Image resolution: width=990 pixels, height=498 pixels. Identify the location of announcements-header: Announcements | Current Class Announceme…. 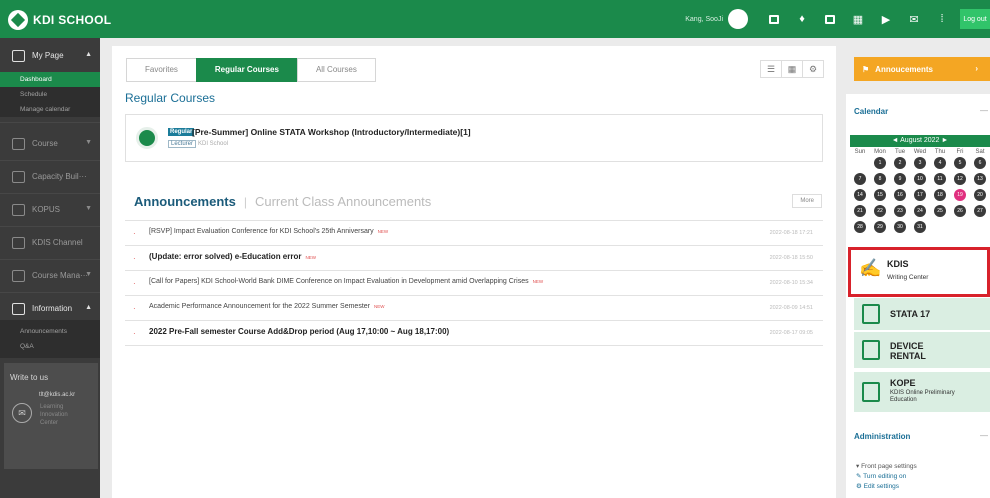
(282, 201).